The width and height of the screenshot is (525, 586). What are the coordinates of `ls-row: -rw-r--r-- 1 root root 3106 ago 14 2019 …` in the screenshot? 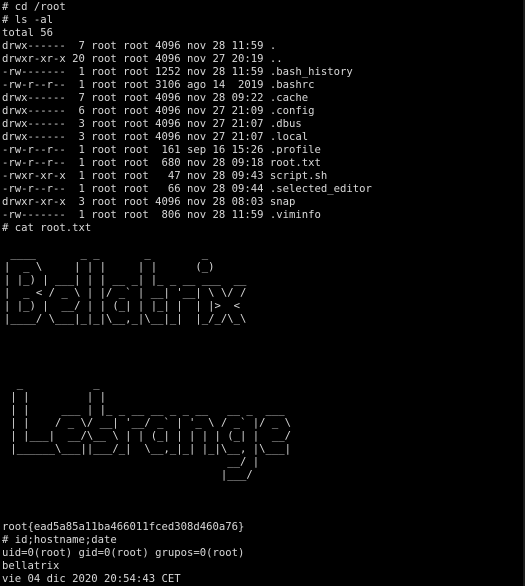 It's located at (158, 85).